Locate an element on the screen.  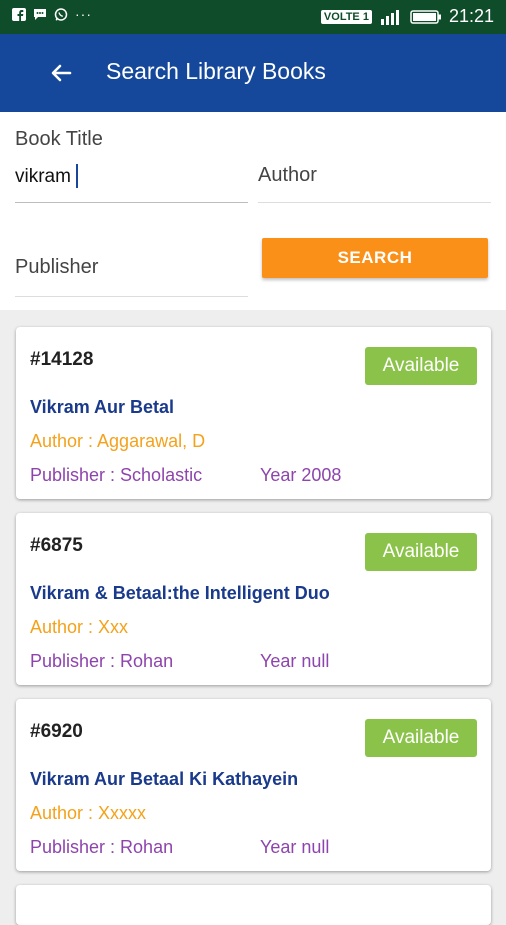
app-bar: Search Library Books is located at coordinates (253, 73).